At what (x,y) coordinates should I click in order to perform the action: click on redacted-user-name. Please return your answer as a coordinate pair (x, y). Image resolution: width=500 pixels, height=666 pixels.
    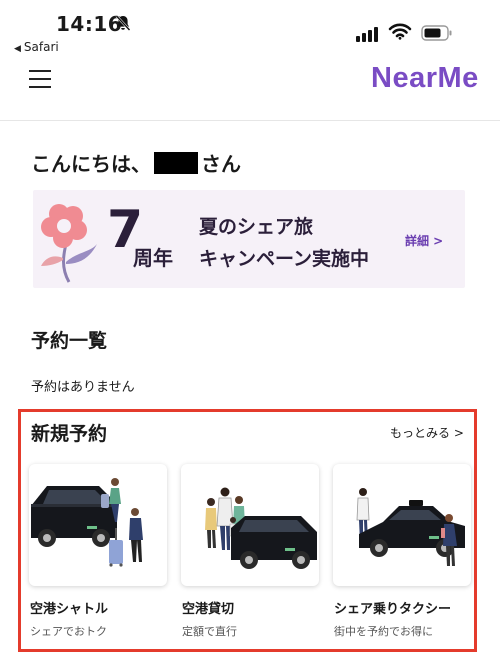
    Looking at the image, I should click on (176, 163).